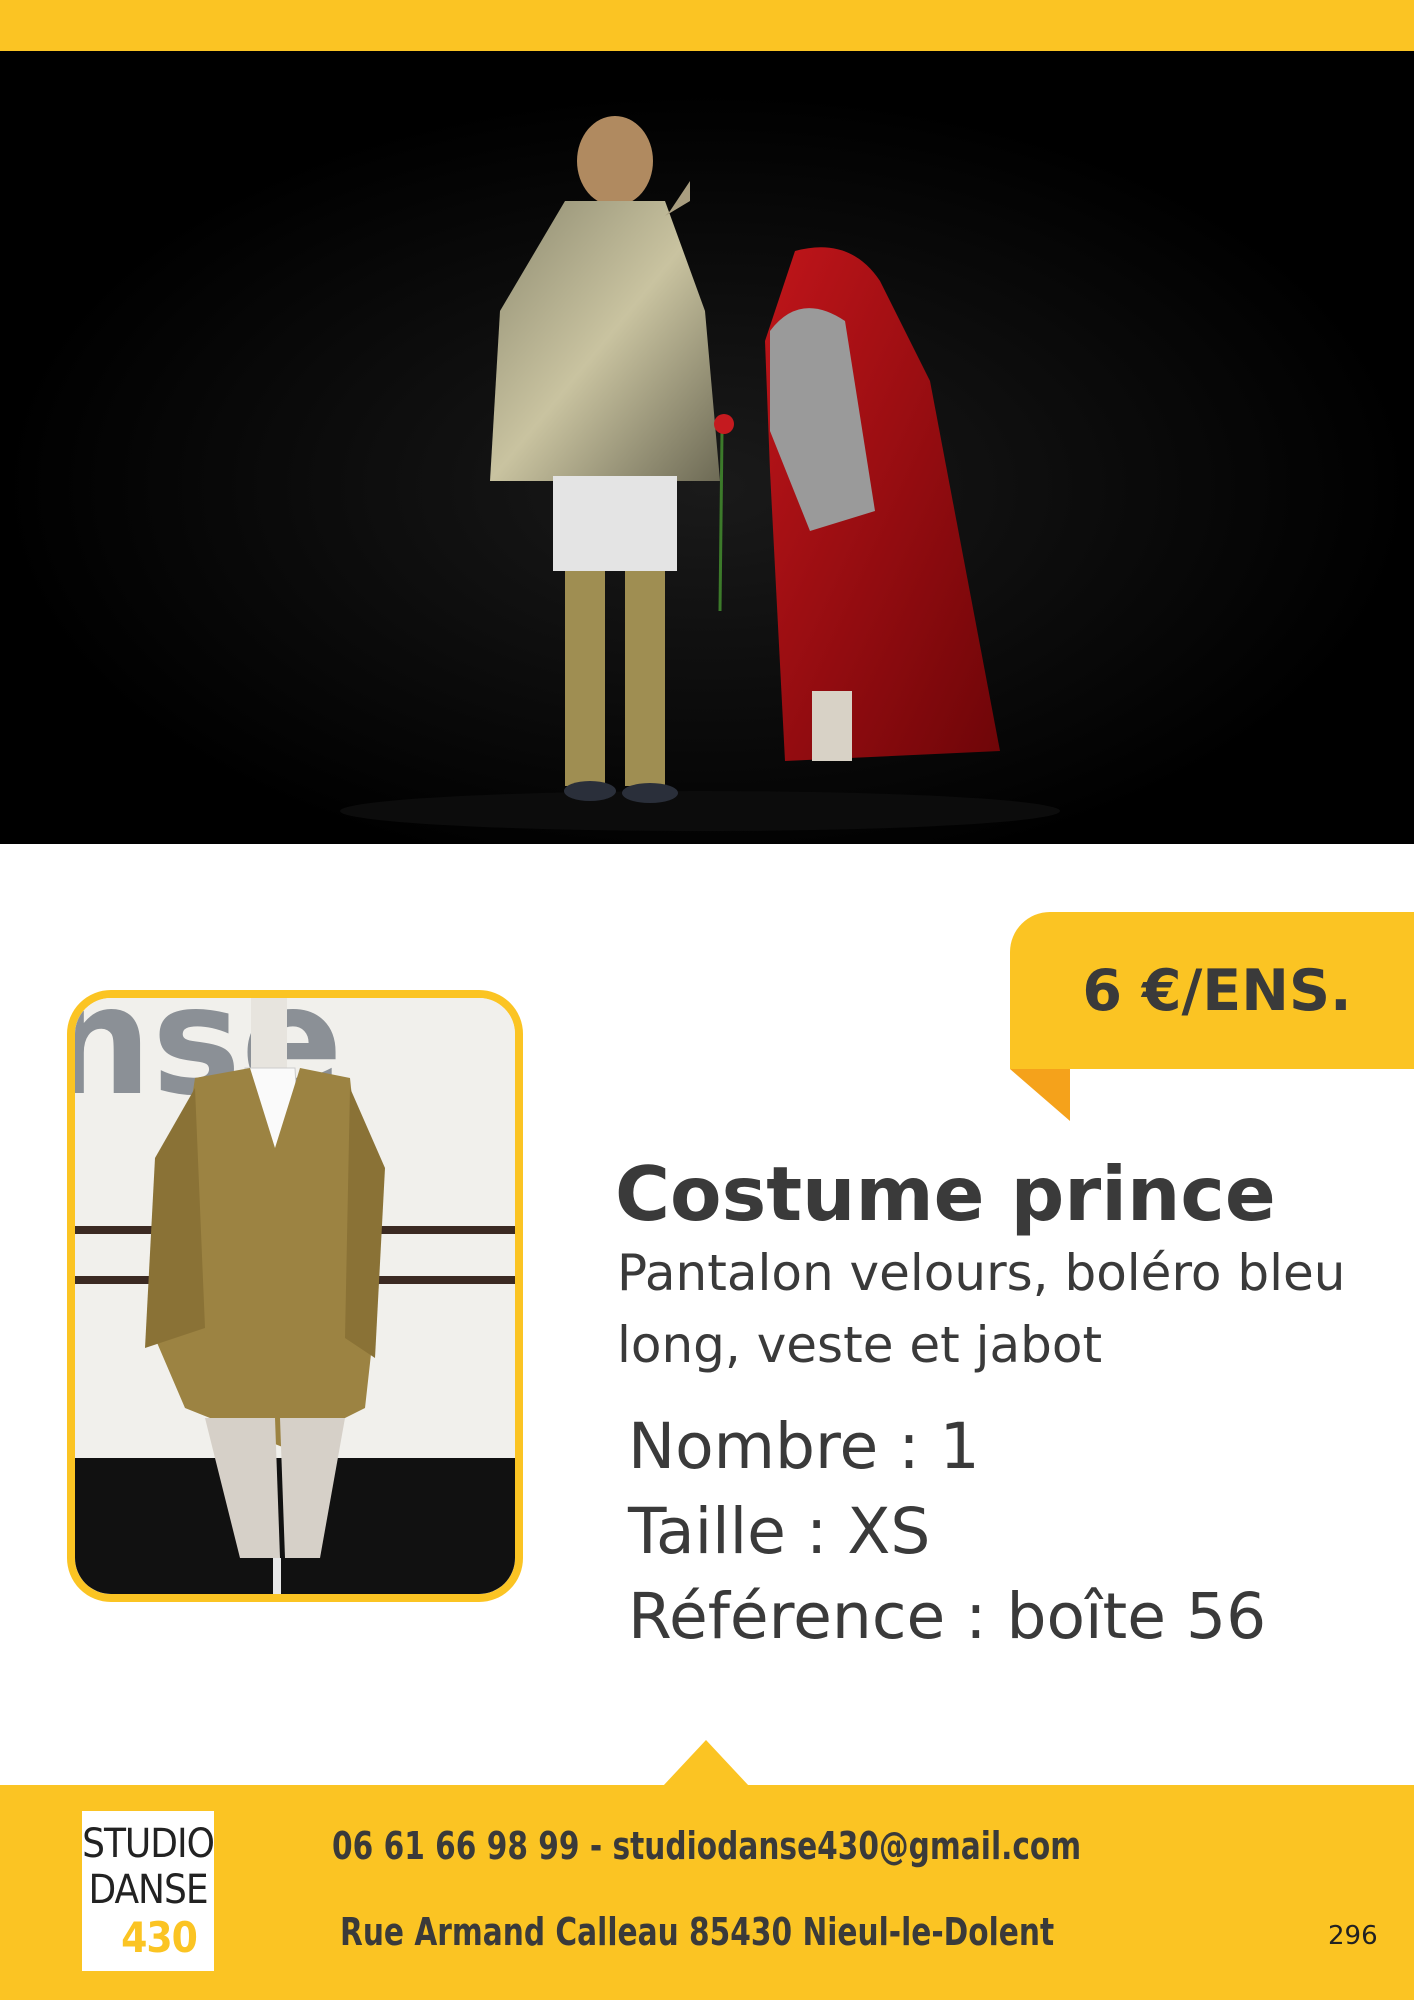 The width and height of the screenshot is (1414, 2000). I want to click on costume-photo: nse, so click(295, 1296).